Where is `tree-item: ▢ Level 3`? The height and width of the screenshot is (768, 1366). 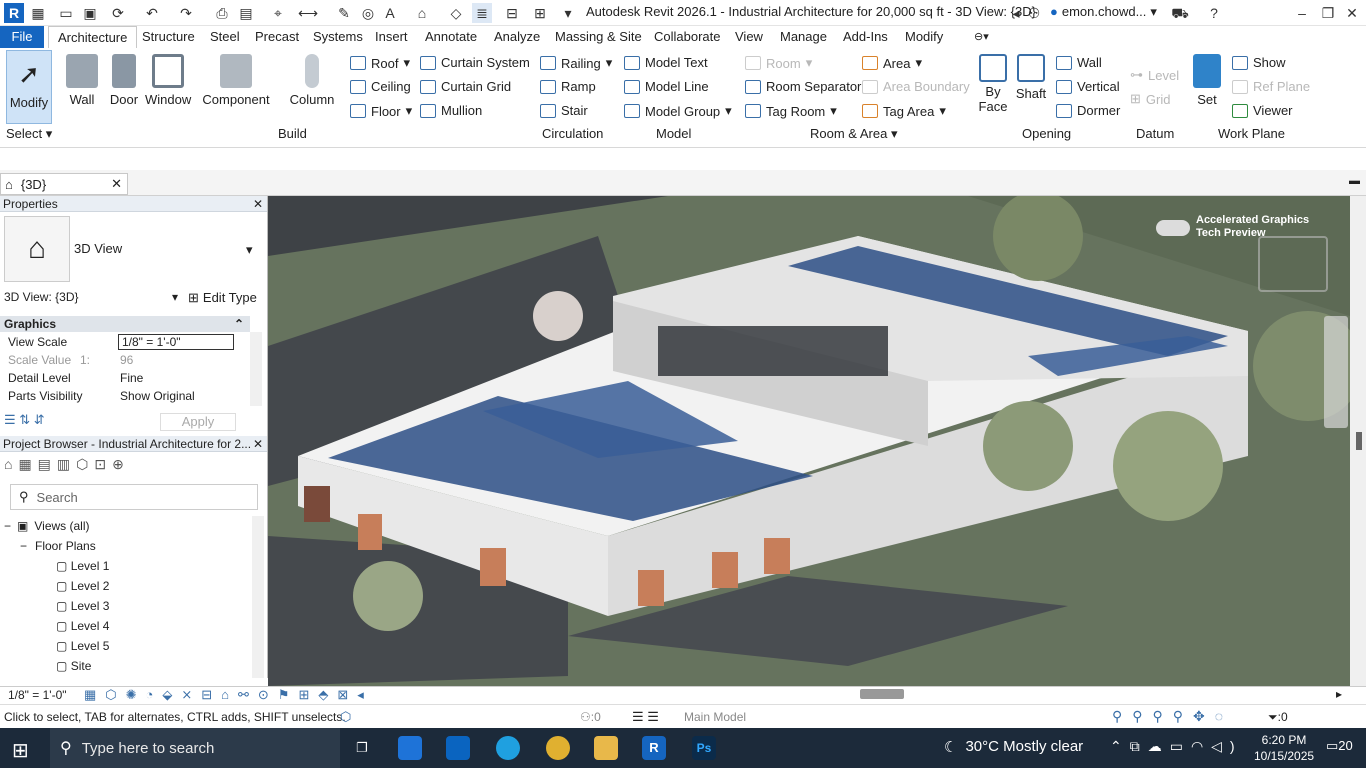 tree-item: ▢ Level 3 is located at coordinates (82, 606).